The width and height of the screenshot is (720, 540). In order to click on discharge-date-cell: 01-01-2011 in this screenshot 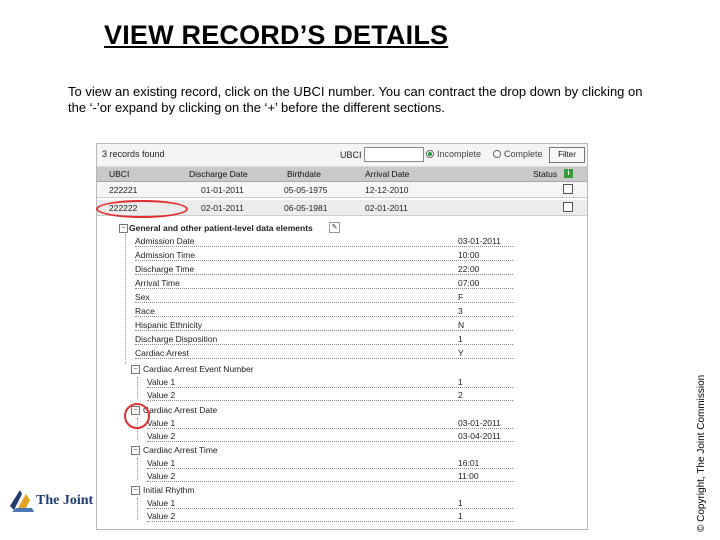, I will do `click(222, 190)`.